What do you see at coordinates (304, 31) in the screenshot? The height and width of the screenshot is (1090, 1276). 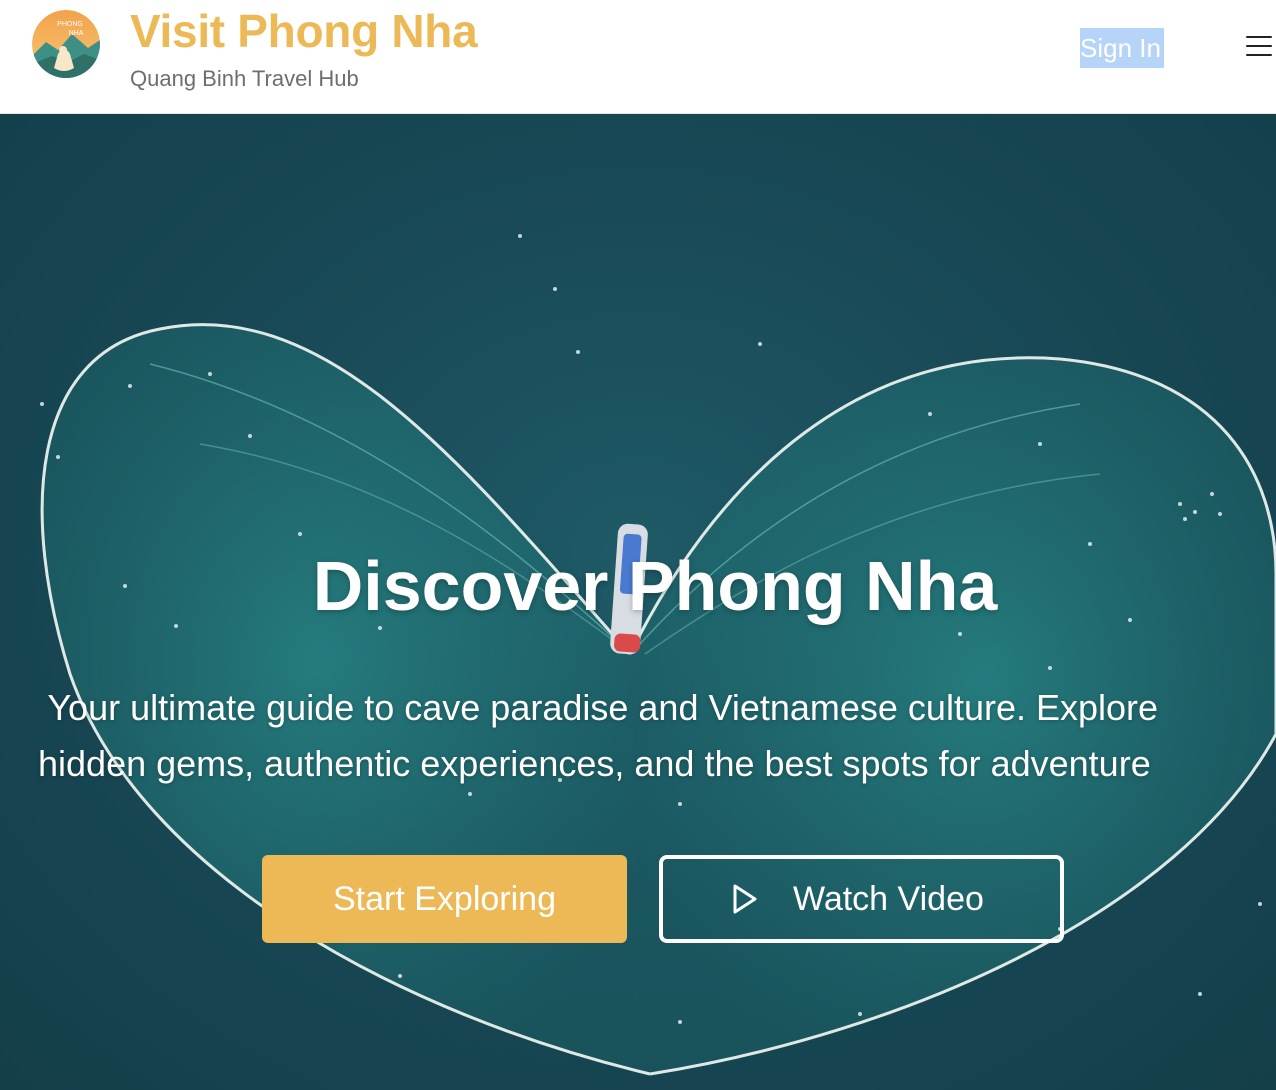 I see `site-title: Visit Phong Nha` at bounding box center [304, 31].